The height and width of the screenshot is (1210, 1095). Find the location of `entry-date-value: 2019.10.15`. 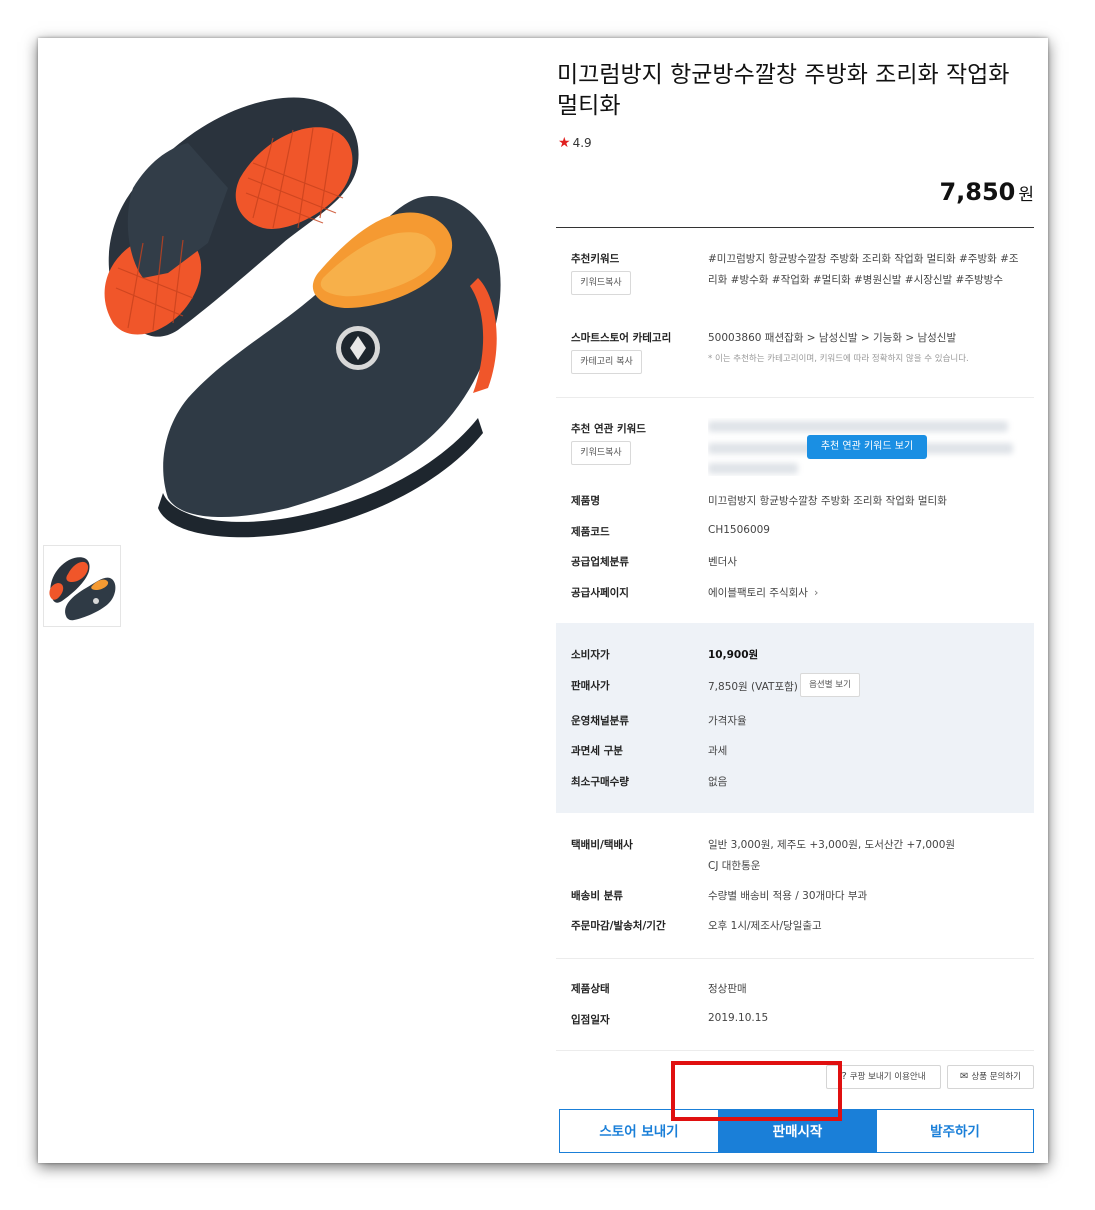

entry-date-value: 2019.10.15 is located at coordinates (738, 1018).